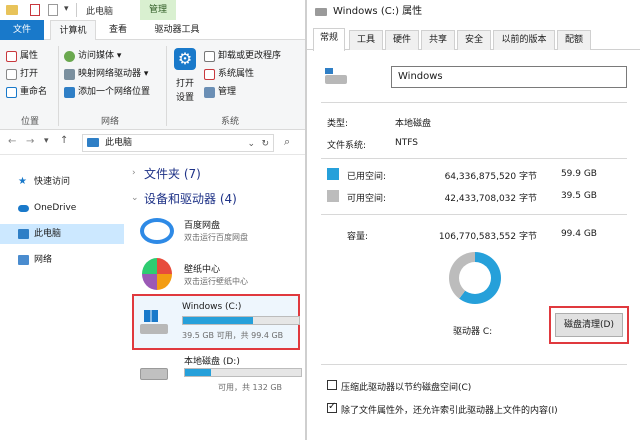  What do you see at coordinates (216, 237) in the screenshot?
I see `device-subtitle: 双击运行百度网盘` at bounding box center [216, 237].